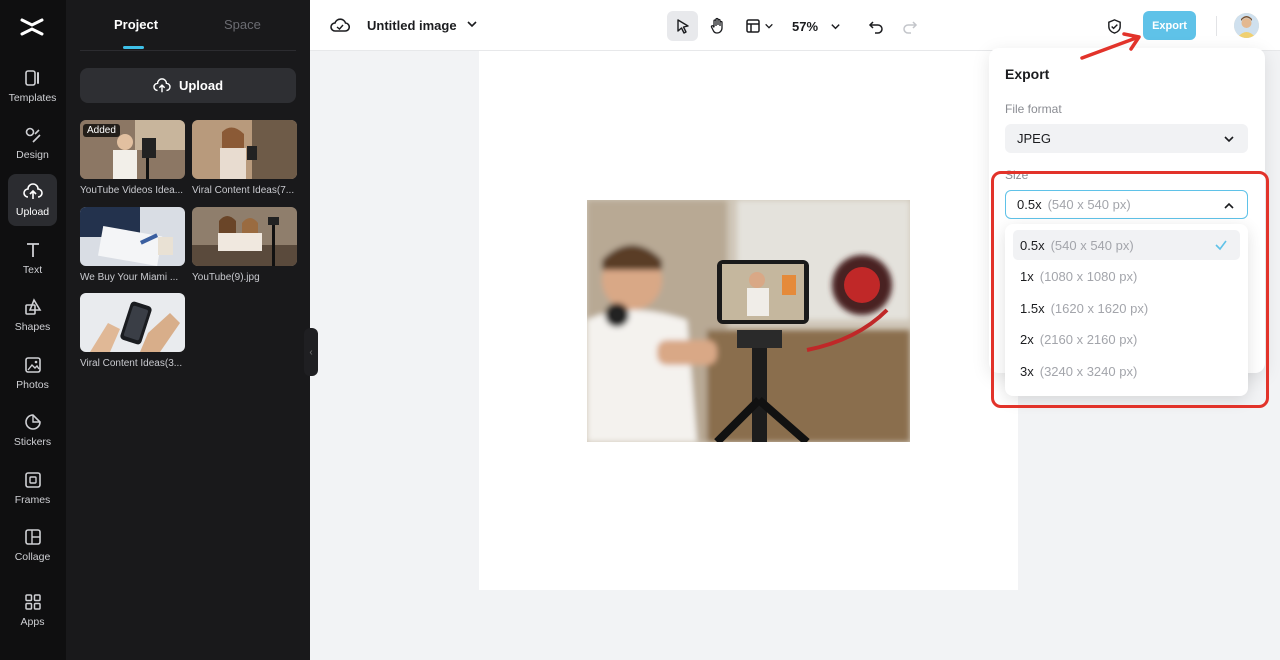 The width and height of the screenshot is (1280, 660). I want to click on added-badge: Added, so click(101, 130).